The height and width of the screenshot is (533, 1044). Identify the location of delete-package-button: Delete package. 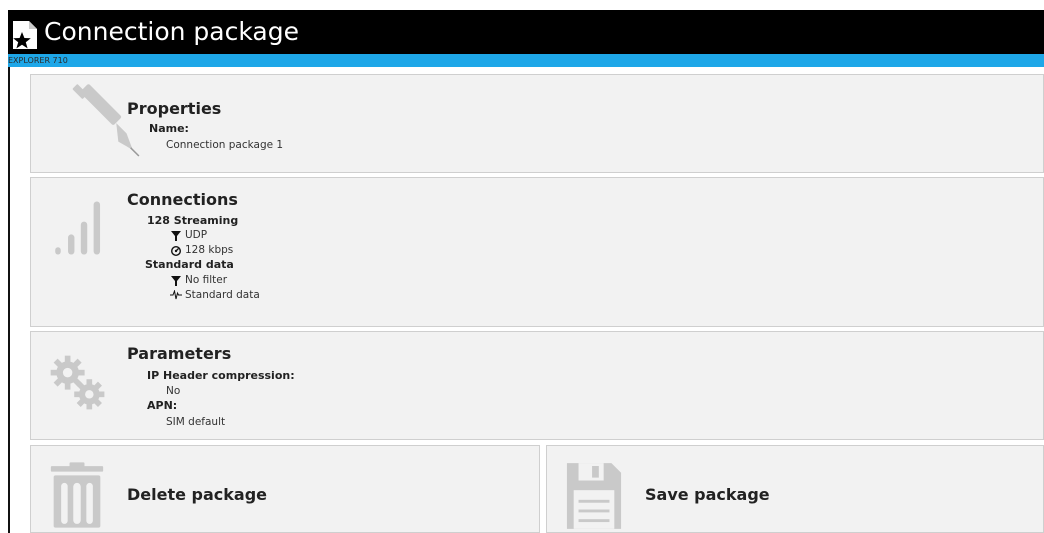
(285, 489).